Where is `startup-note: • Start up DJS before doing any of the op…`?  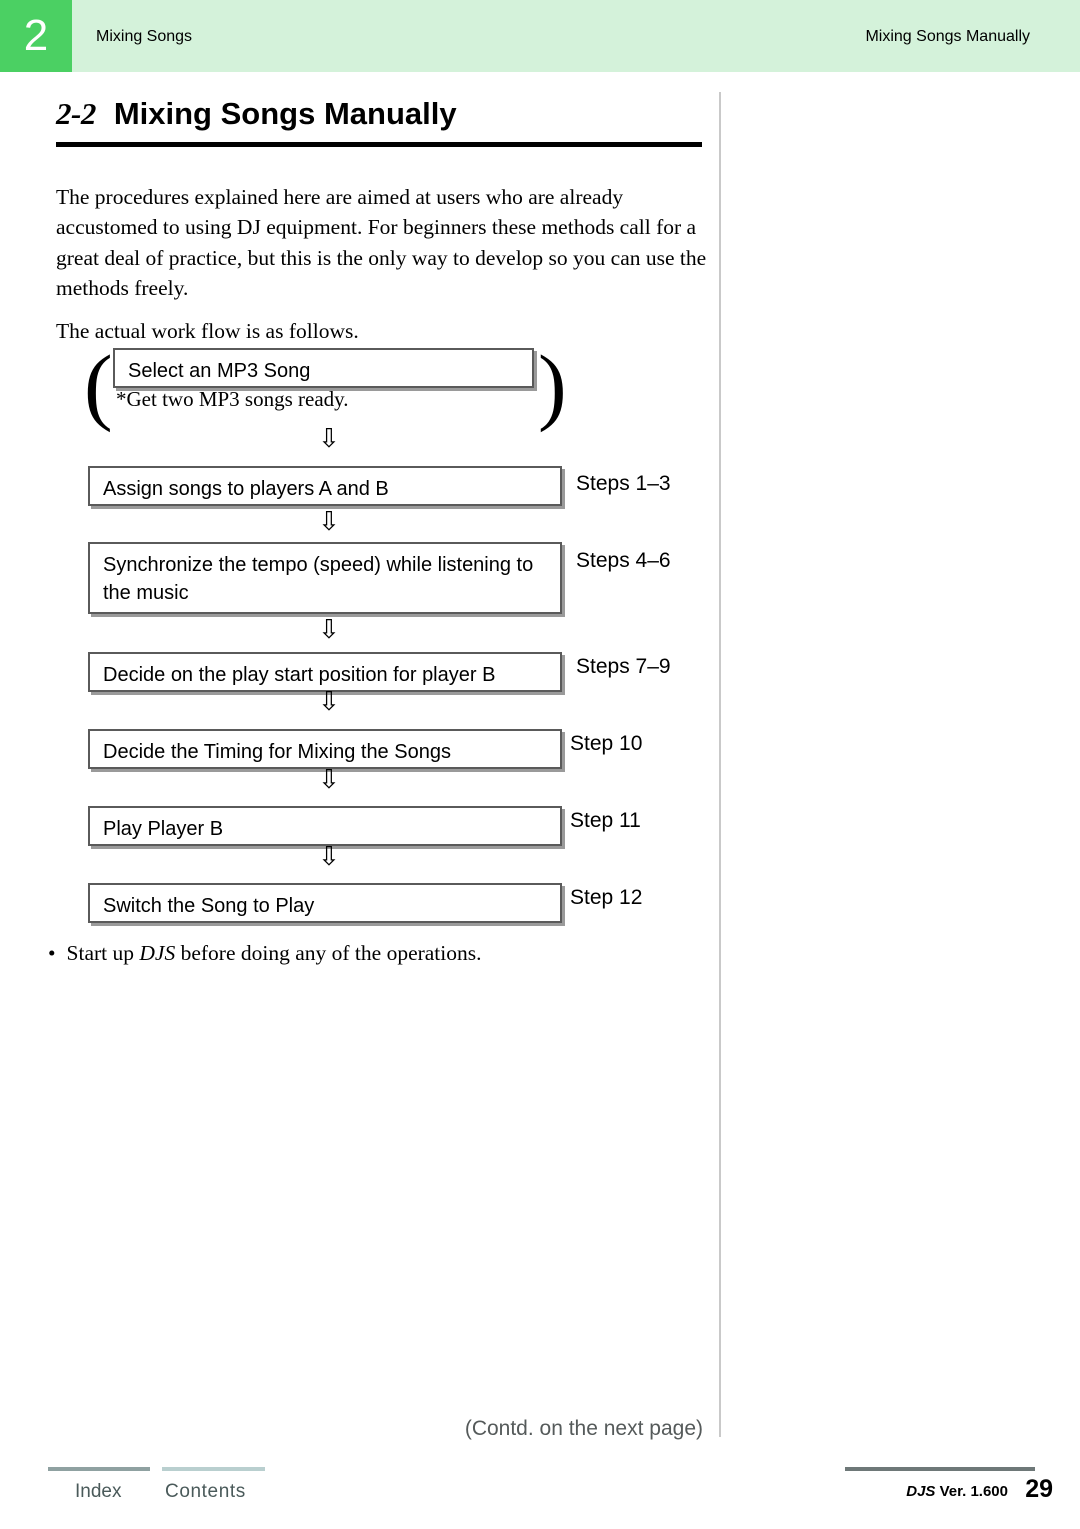 startup-note: • Start up DJS before doing any of the op… is located at coordinates (378, 953).